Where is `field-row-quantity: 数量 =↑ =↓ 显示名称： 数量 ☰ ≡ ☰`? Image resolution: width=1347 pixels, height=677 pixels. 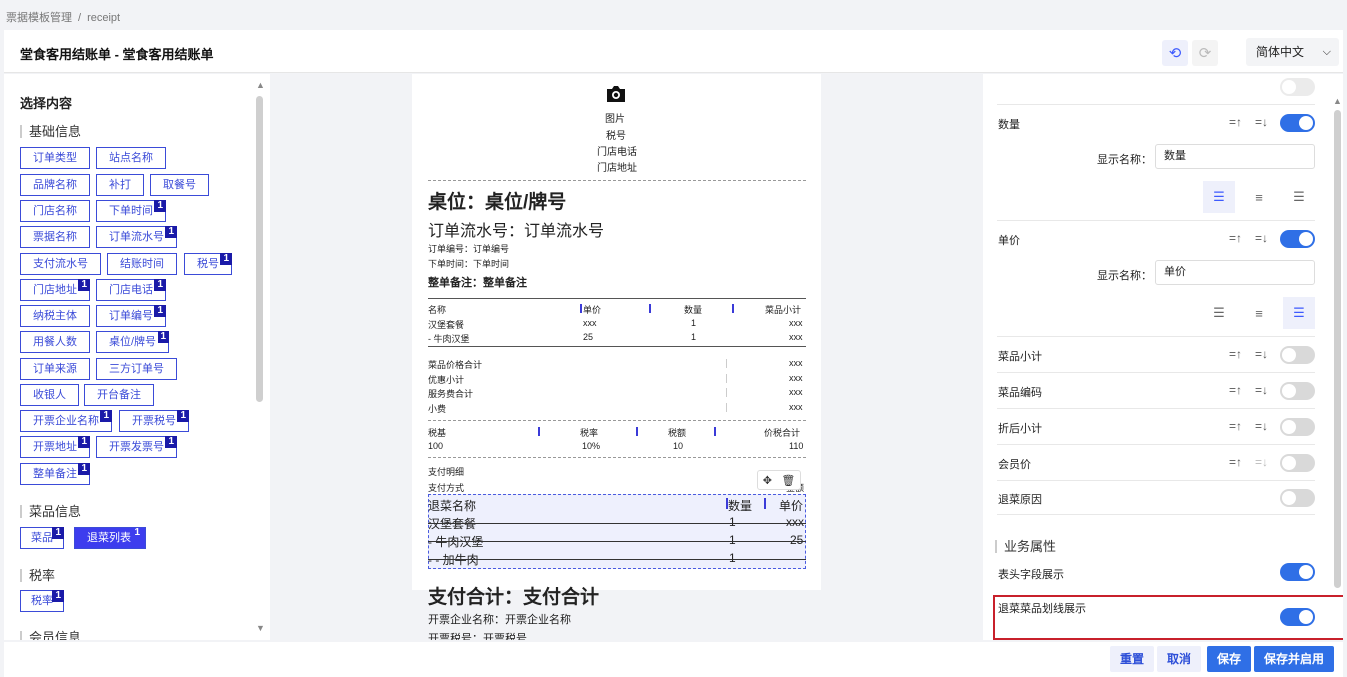
field-row-quantity: 数量 =↑ =↓ 显示名称： 数量 ☰ ≡ ☰ is located at coordinates (1156, 163).